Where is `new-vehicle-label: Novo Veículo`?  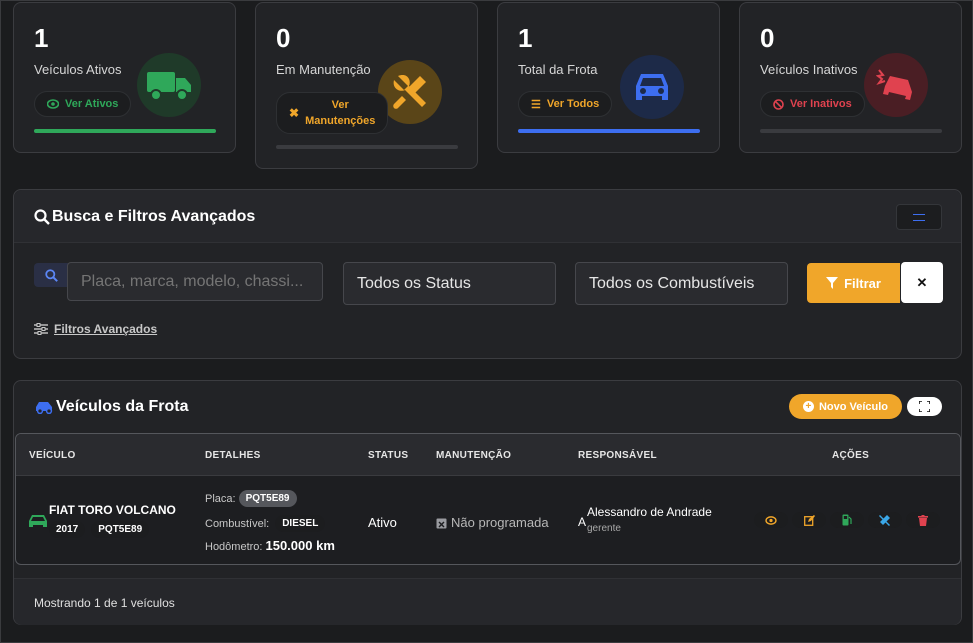
new-vehicle-label: Novo Veículo is located at coordinates (853, 406).